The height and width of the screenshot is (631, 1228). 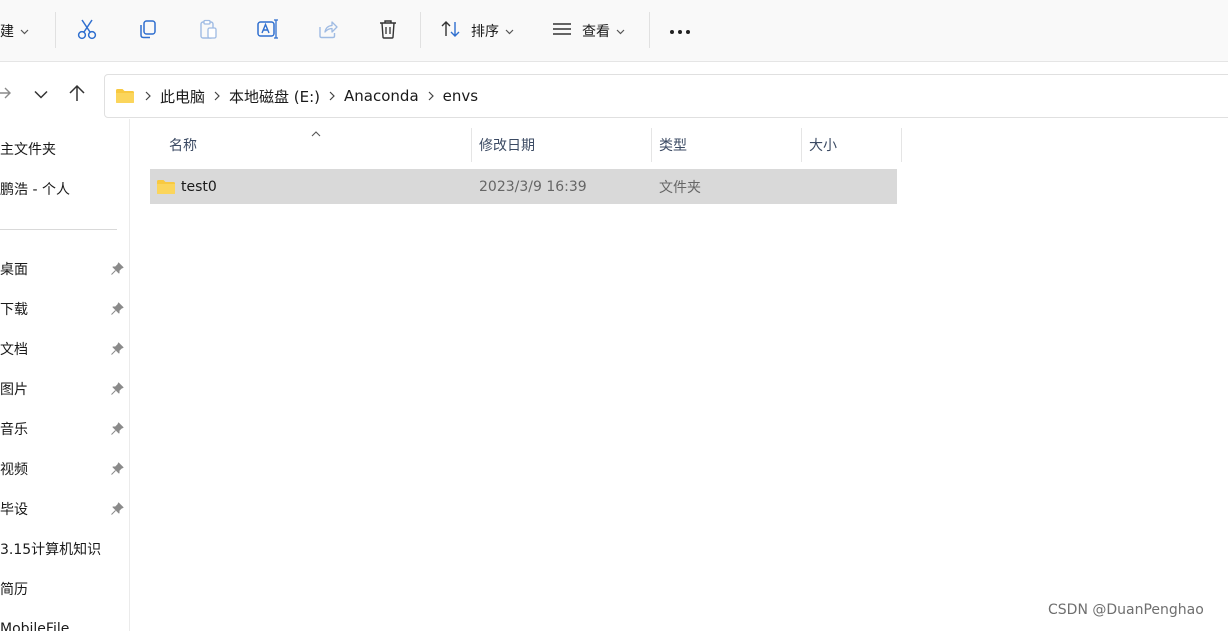 What do you see at coordinates (35, 626) in the screenshot?
I see `sidebar-item-label: MobileFile` at bounding box center [35, 626].